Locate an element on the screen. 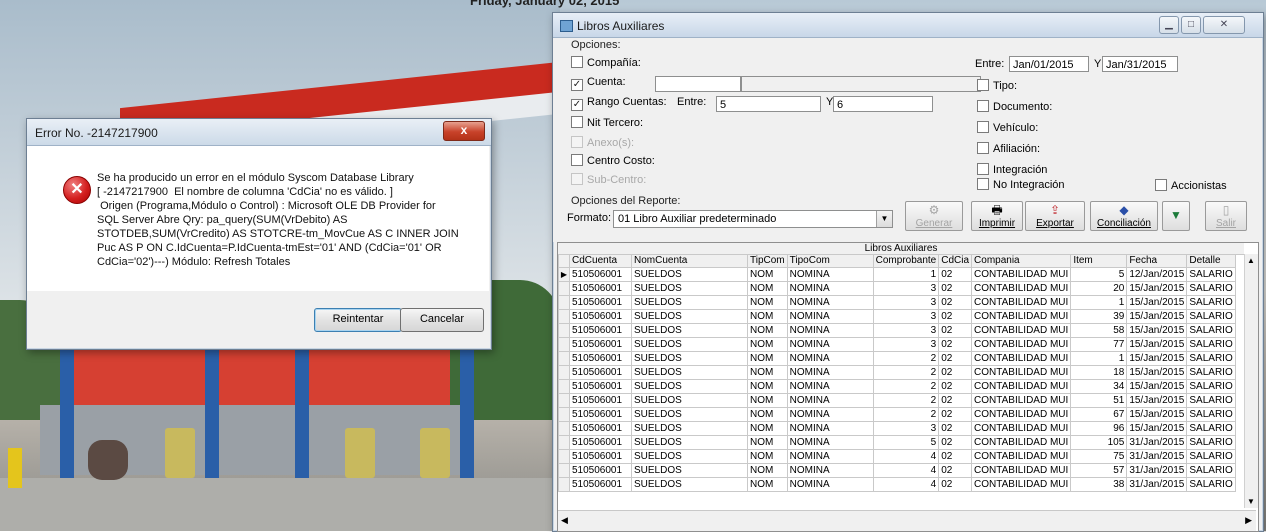 Image resolution: width=1266 pixels, height=532 pixels. table-cell: 67 is located at coordinates (1099, 414).